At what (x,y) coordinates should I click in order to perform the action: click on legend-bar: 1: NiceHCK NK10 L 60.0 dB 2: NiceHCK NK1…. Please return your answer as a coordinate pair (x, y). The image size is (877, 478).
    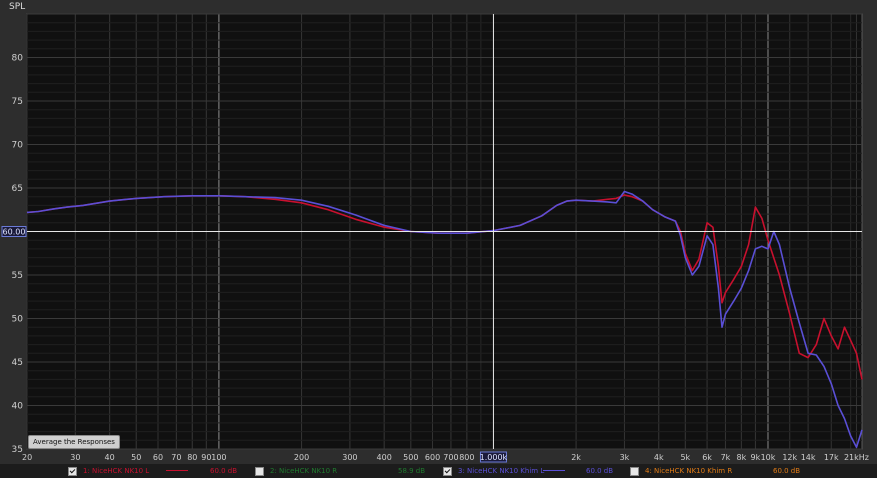
    Looking at the image, I should click on (438, 471).